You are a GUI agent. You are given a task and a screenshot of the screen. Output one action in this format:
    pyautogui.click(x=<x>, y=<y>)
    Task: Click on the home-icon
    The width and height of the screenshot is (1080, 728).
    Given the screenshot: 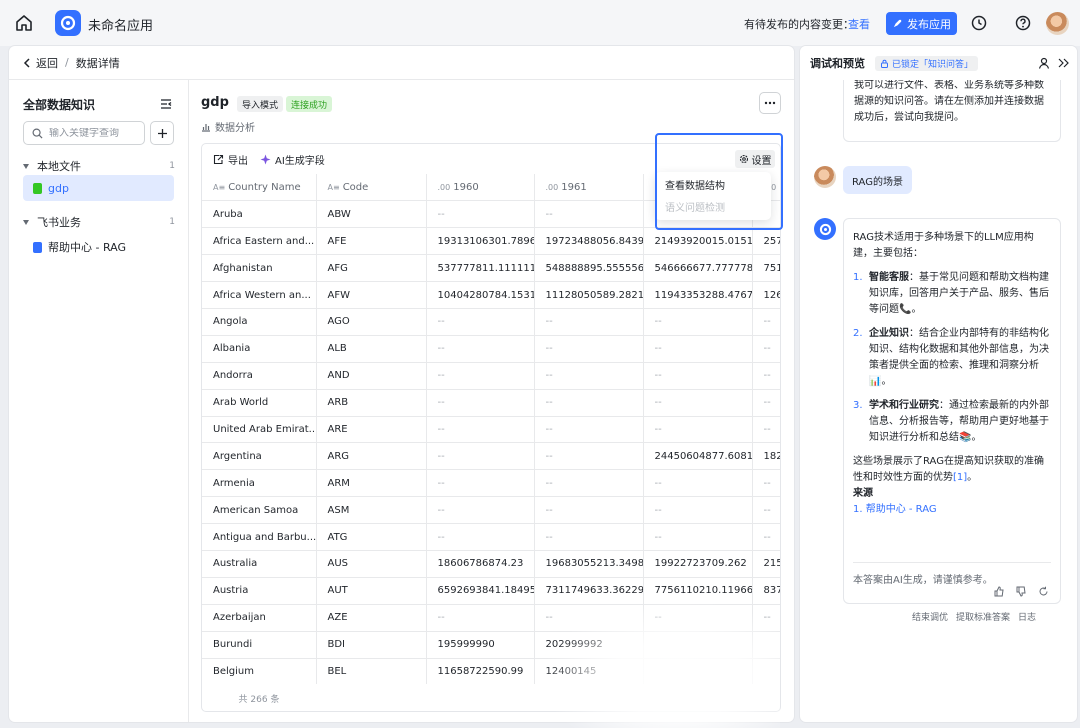 What is the action you would take?
    pyautogui.click(x=24, y=23)
    